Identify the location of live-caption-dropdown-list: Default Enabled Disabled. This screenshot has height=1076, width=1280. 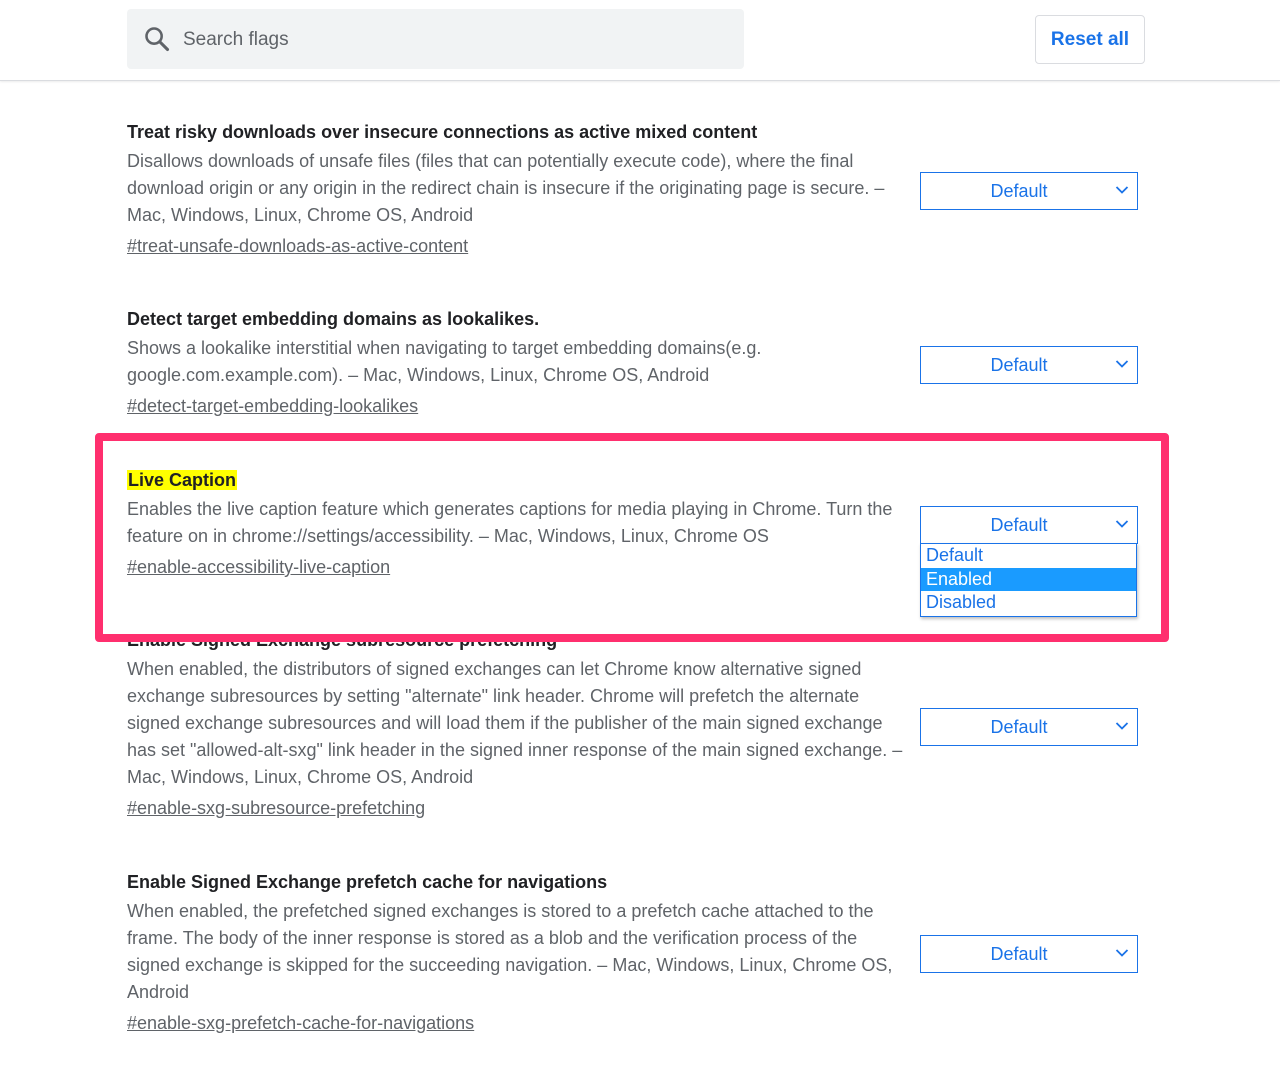
(1028, 580).